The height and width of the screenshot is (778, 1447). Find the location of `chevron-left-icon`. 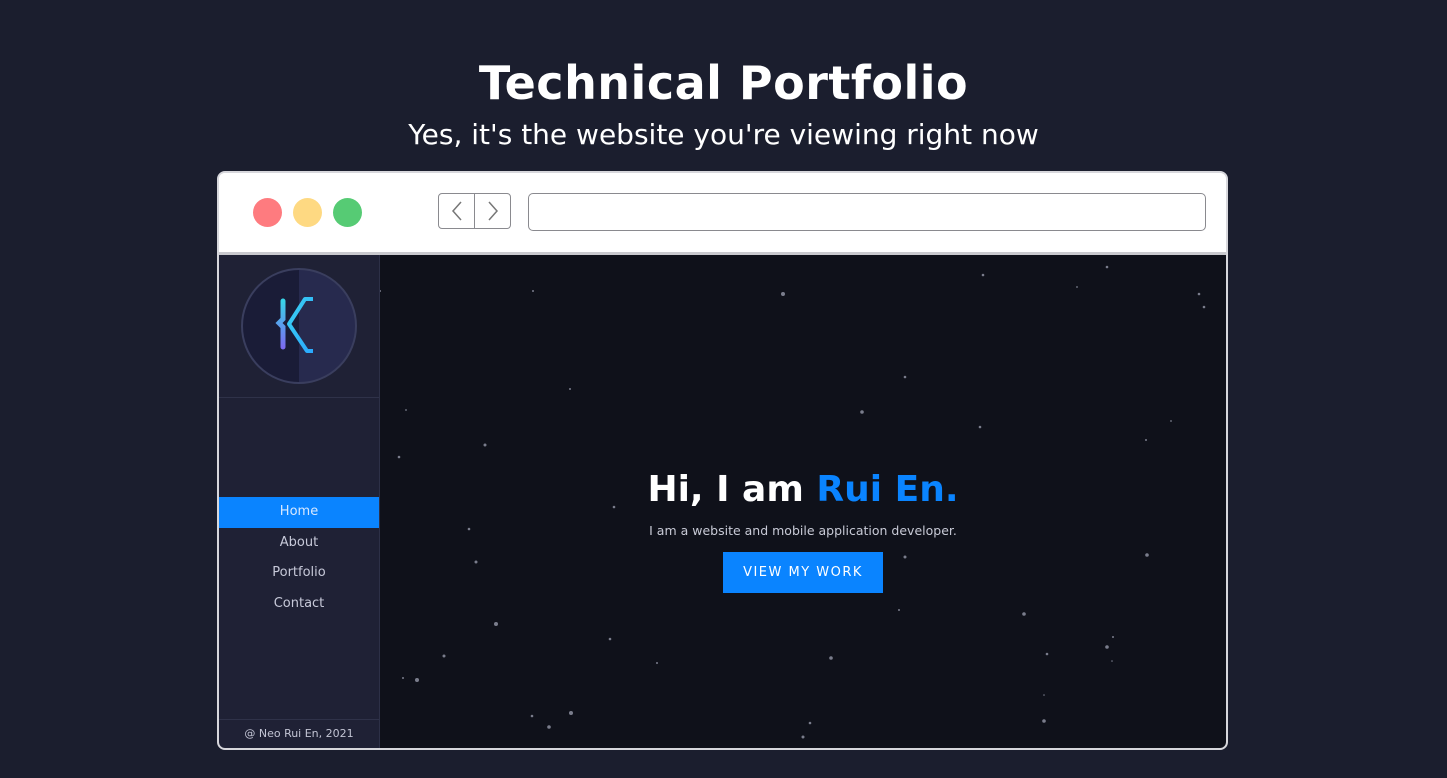

chevron-left-icon is located at coordinates (456, 211).